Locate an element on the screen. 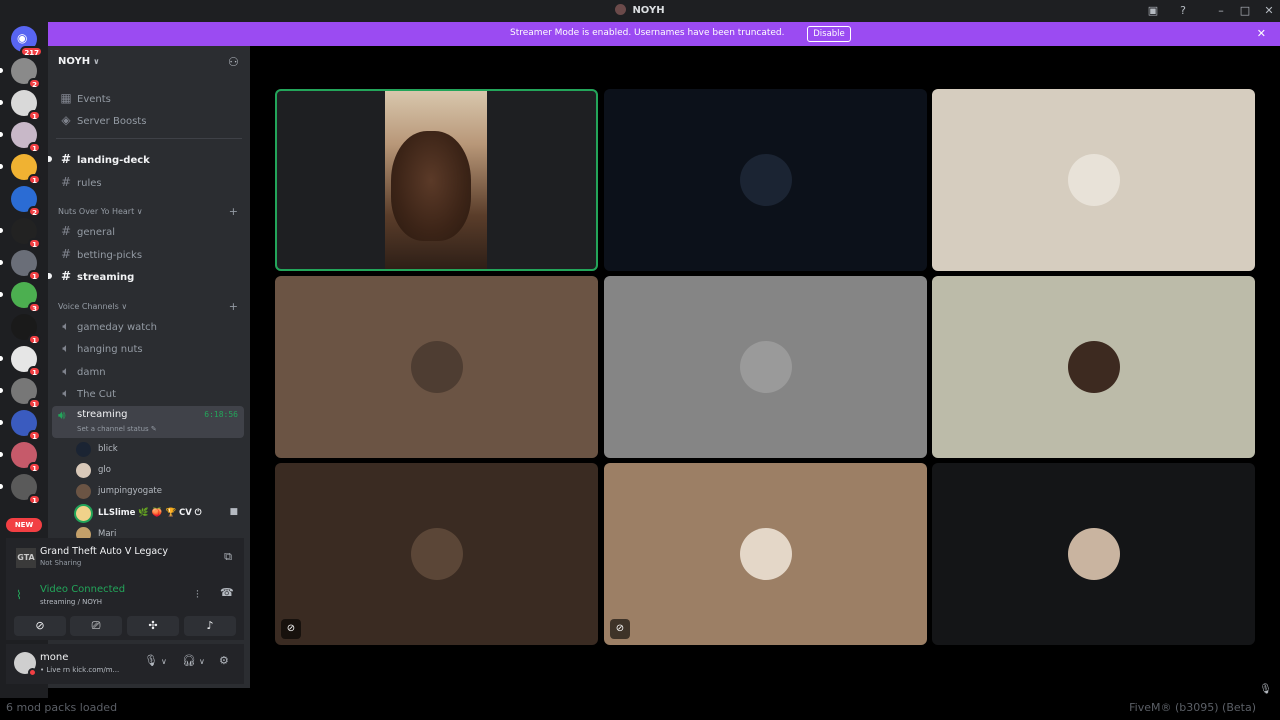 Image resolution: width=1280 pixels, height=720 pixels. camera-off-button: ⊘ is located at coordinates (40, 626).